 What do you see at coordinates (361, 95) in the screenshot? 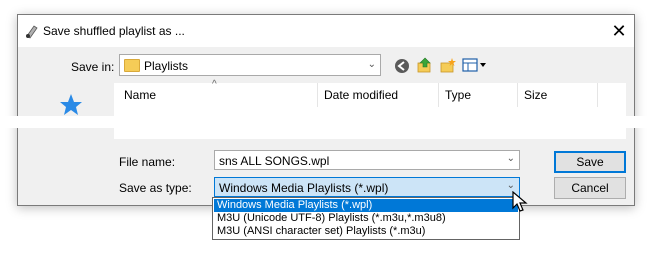
I see `column-header-date-modified: Date modified` at bounding box center [361, 95].